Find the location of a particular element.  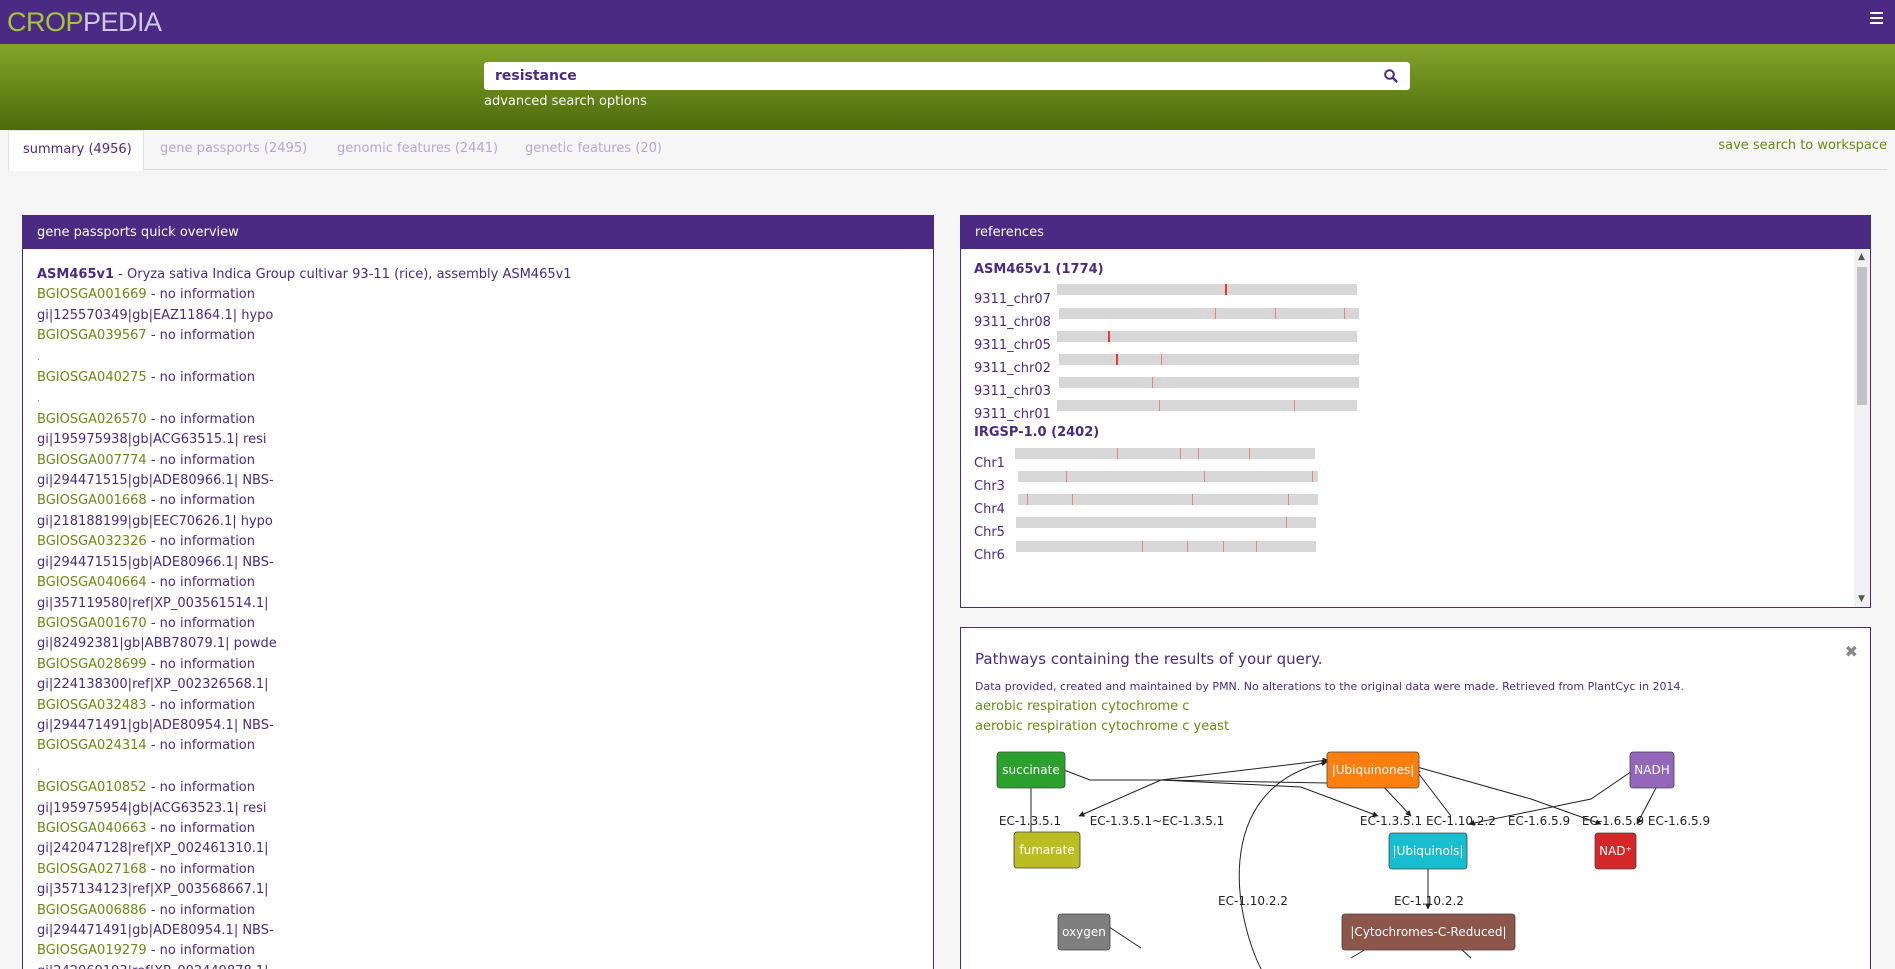

gene-id-link: BGIOSGA040663 is located at coordinates (92, 828).